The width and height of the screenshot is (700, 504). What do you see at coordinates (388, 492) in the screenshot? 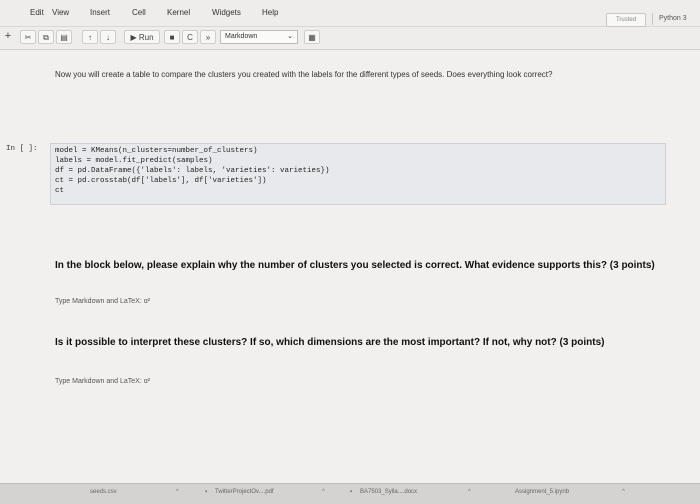
I see `download-item: BA7503_Sylla....docx` at bounding box center [388, 492].